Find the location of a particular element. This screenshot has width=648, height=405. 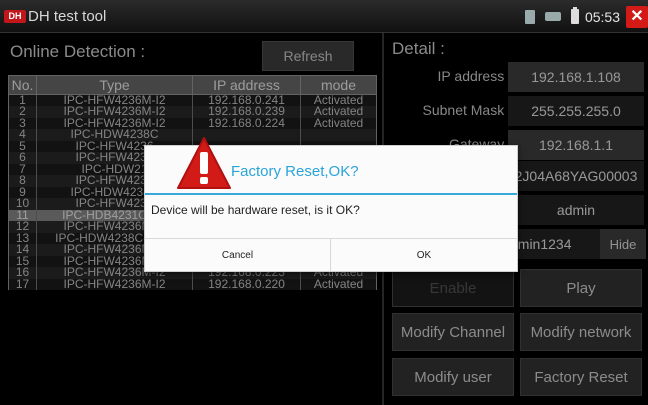

app-logo: DH is located at coordinates (15, 16).